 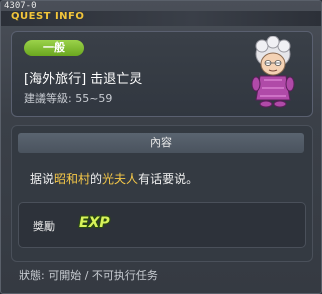 What do you see at coordinates (83, 79) in the screenshot?
I see `quest-name: [海外旅行] 击退亡灵` at bounding box center [83, 79].